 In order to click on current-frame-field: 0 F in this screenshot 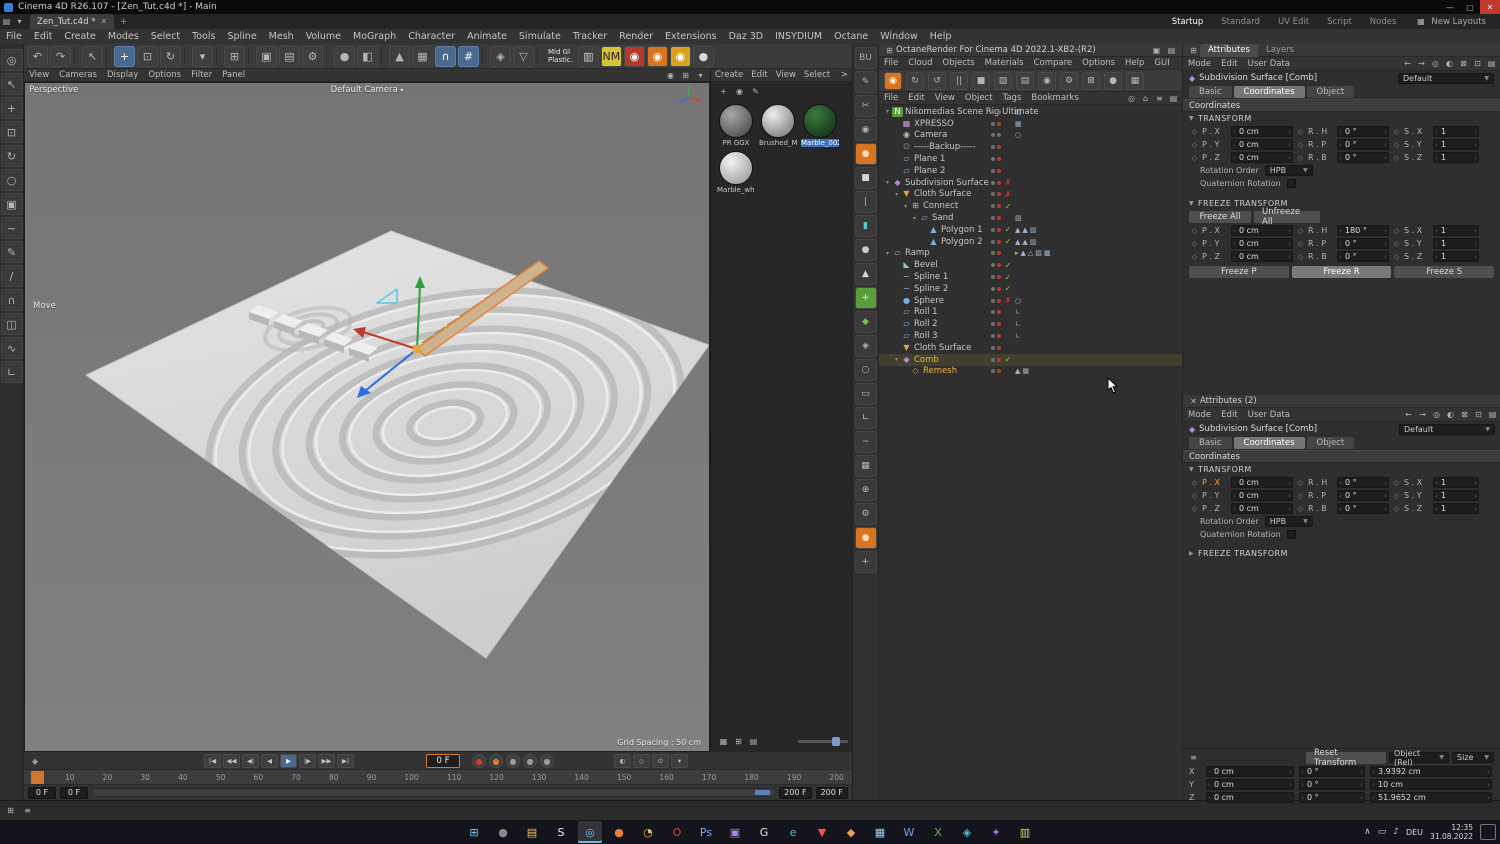, I will do `click(443, 761)`.